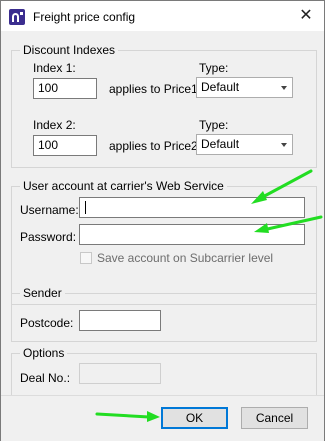  What do you see at coordinates (164, 371) in the screenshot?
I see `options-group: Options Deal No.:` at bounding box center [164, 371].